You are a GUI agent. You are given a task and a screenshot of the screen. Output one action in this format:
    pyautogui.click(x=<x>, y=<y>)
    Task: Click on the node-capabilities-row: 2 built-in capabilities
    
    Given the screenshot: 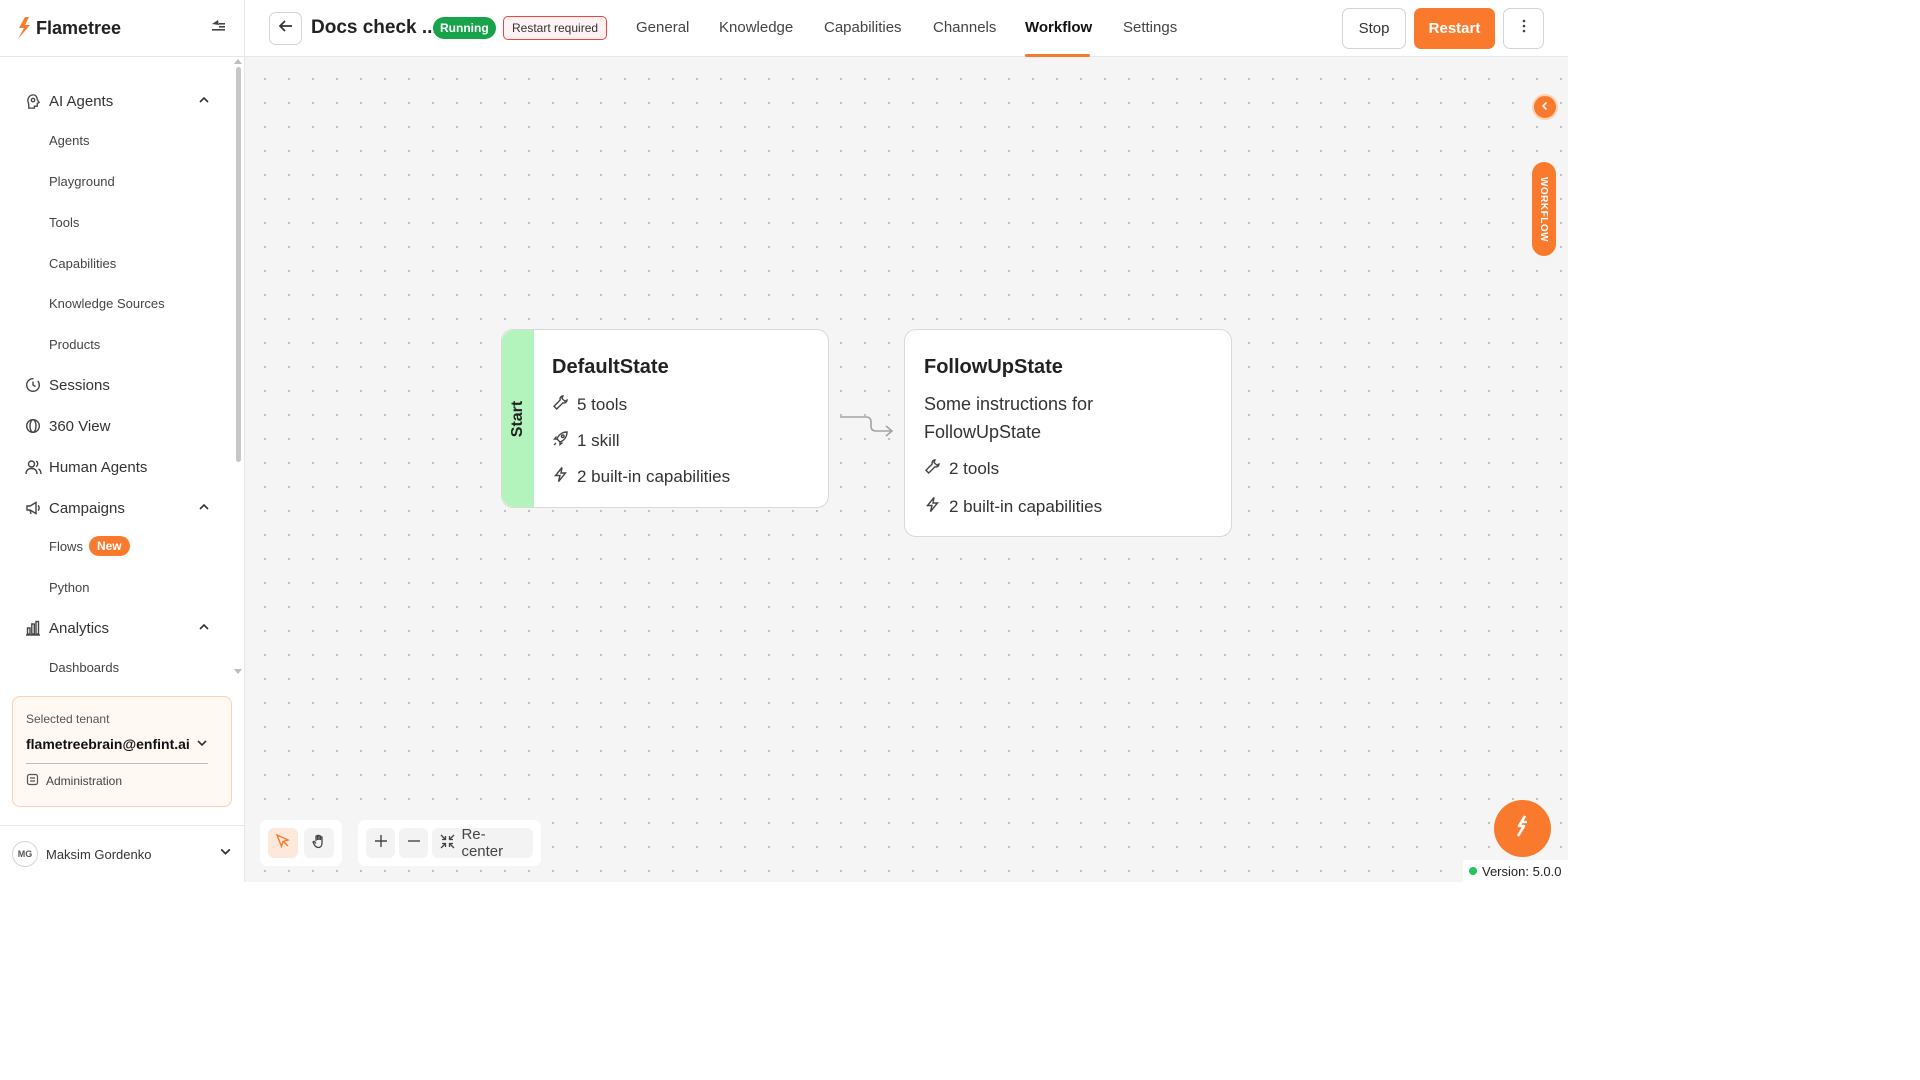 What is the action you would take?
    pyautogui.click(x=641, y=477)
    